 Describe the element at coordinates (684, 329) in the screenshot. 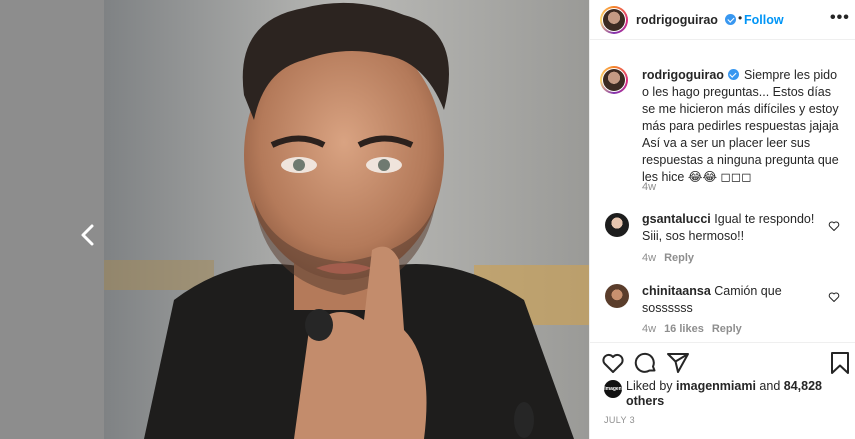

I see `comment-likes: 16 likes` at that location.